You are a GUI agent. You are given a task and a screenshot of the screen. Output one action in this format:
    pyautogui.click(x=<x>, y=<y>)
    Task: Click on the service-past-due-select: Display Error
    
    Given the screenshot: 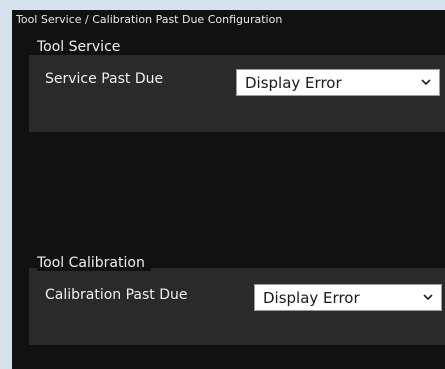 What is the action you would take?
    pyautogui.click(x=338, y=82)
    